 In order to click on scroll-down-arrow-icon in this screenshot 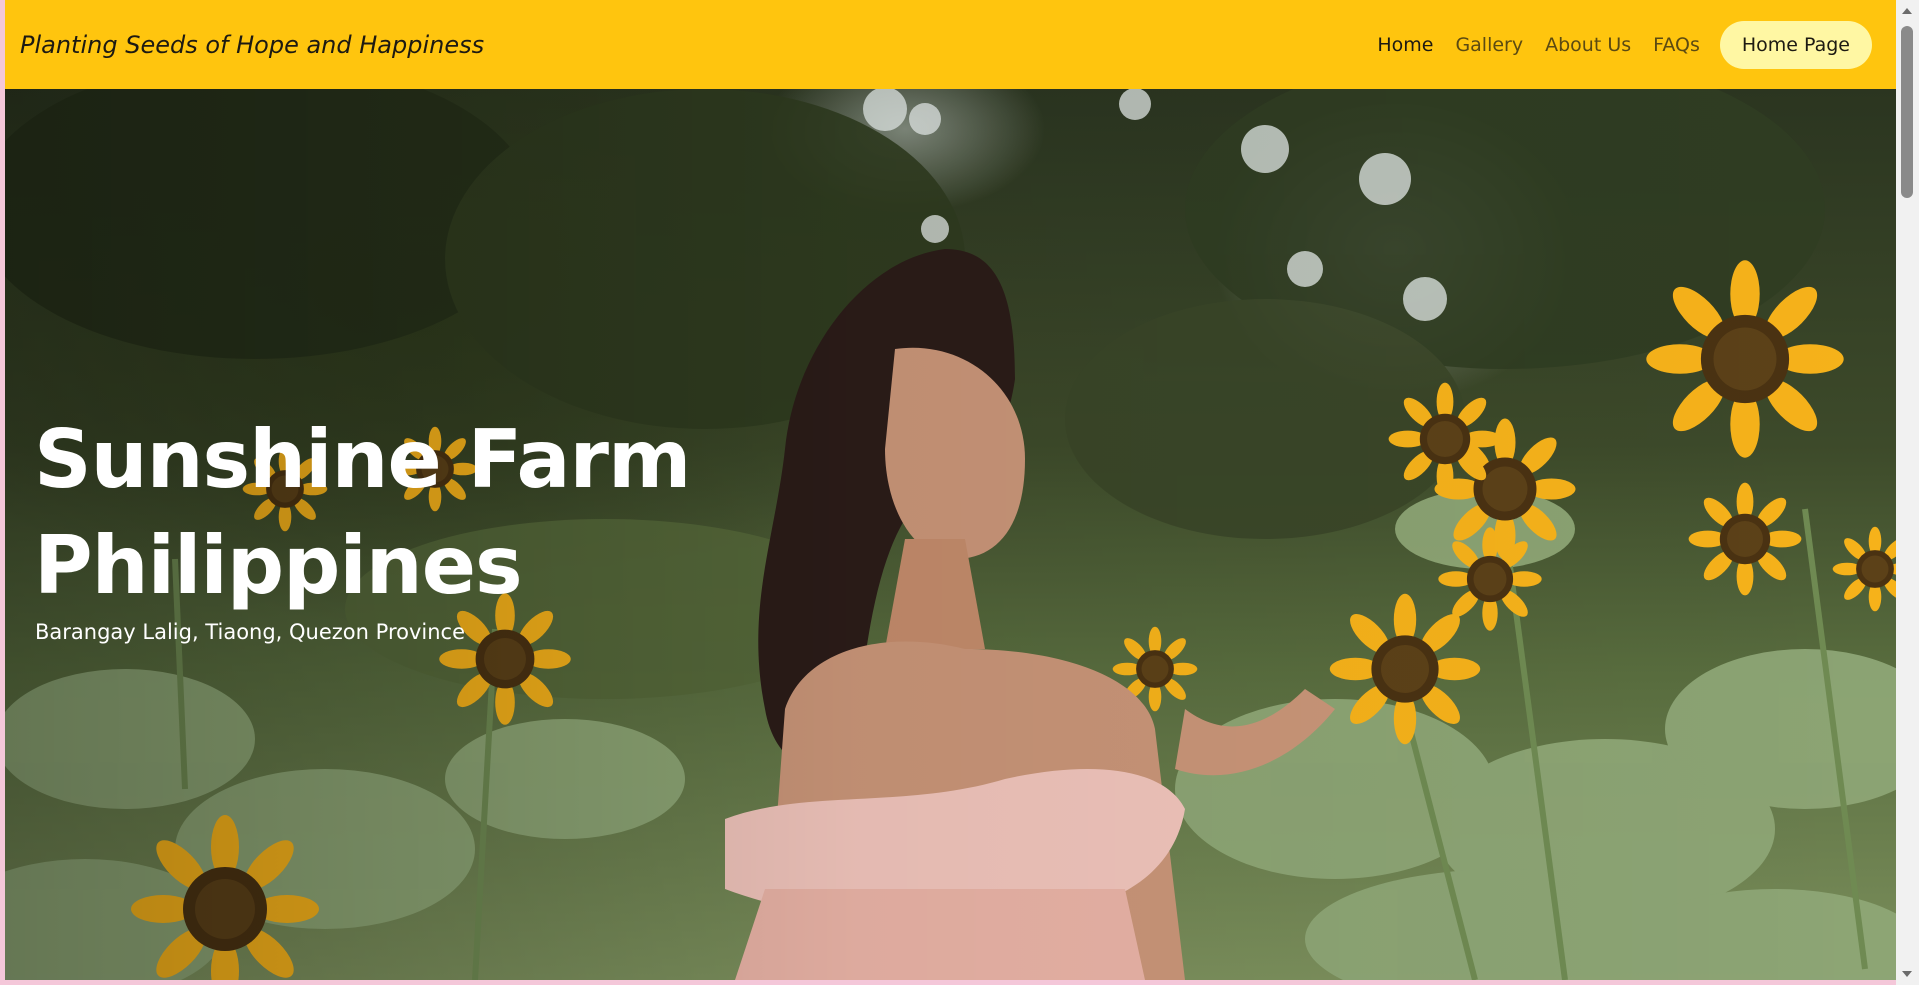, I will do `click(1907, 974)`.